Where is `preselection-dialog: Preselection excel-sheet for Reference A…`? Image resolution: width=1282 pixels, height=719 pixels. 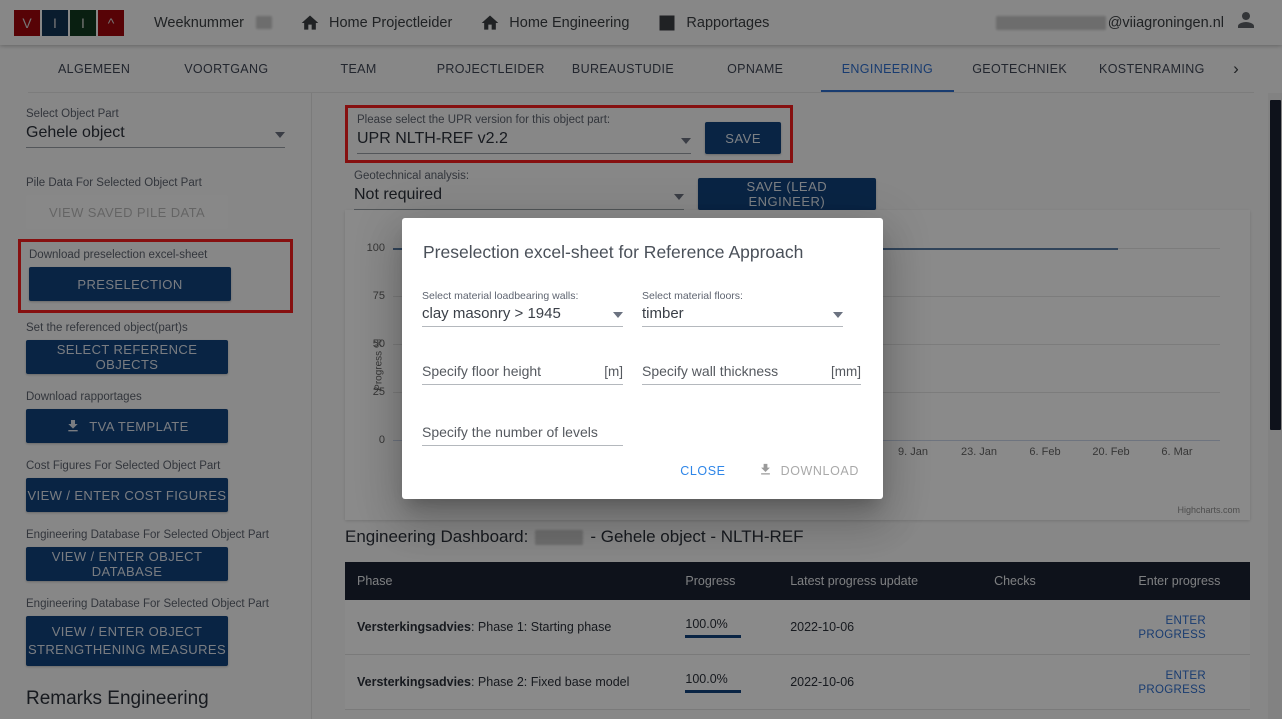
preselection-dialog: Preselection excel-sheet for Reference A… is located at coordinates (642, 358).